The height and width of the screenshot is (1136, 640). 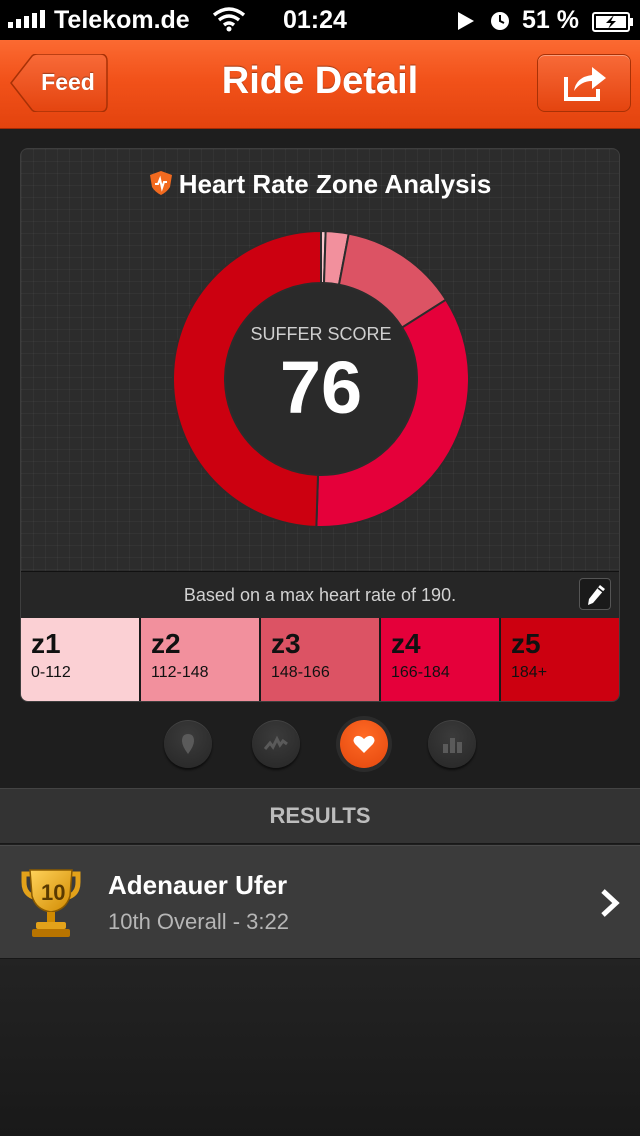 I want to click on tab-analysis, so click(x=276, y=744).